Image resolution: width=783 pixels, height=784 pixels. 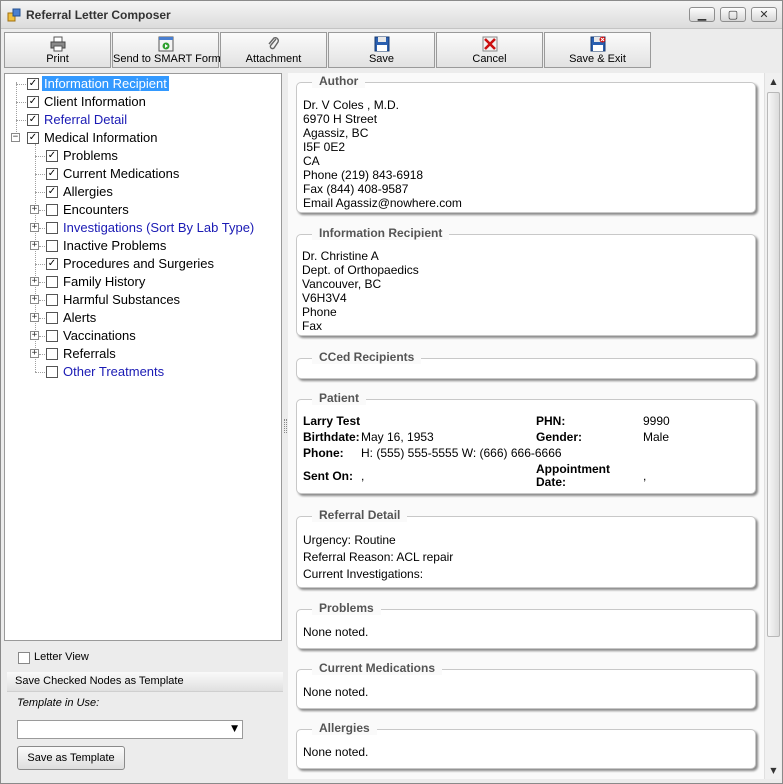 I want to click on node-label: Referral Detail, so click(x=85, y=119).